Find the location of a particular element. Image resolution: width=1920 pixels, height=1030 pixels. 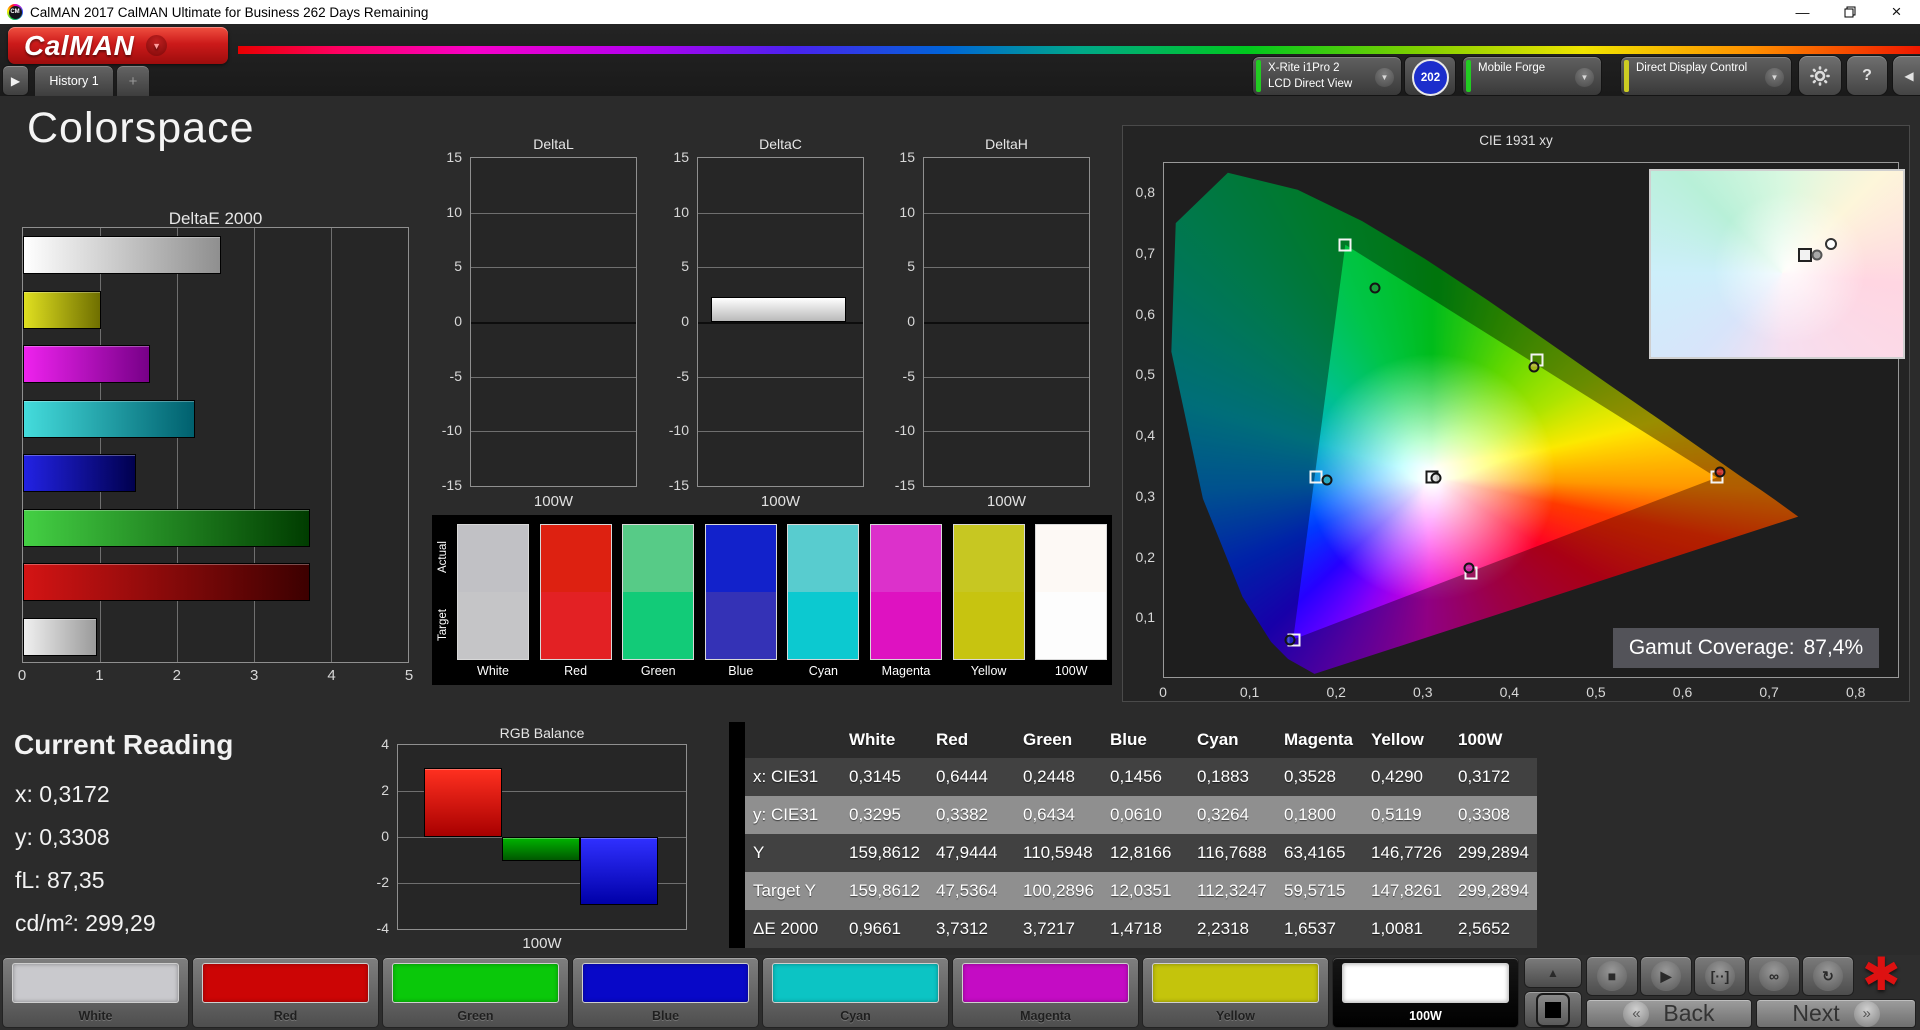

rgb-tick-label: 4 is located at coordinates (385, 744).